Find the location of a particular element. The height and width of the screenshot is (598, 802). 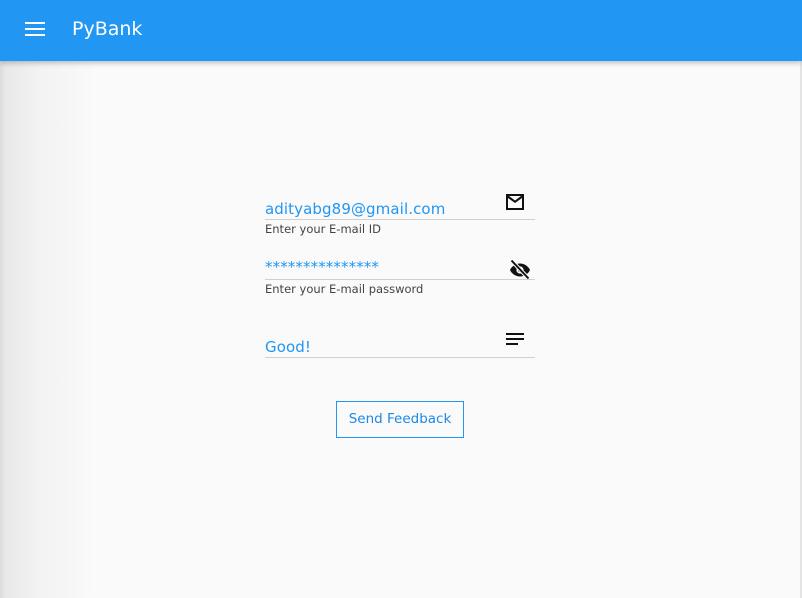

email-underline is located at coordinates (400, 219).